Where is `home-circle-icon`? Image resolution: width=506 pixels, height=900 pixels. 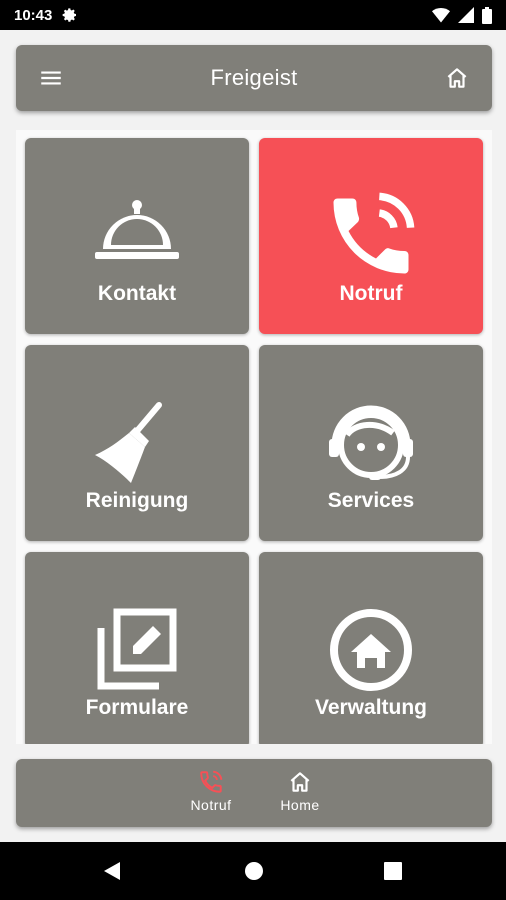 home-circle-icon is located at coordinates (371, 650).